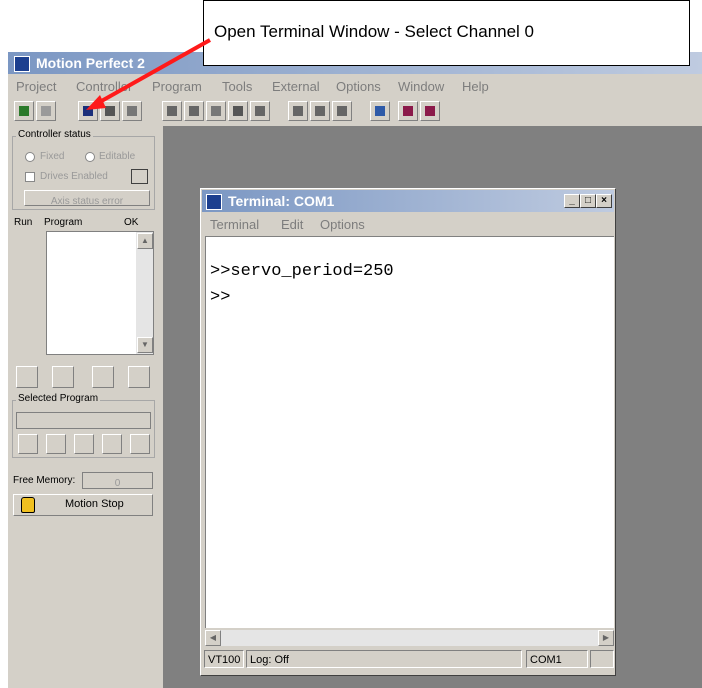  I want to click on annotation-arrow, so click(148, 74).